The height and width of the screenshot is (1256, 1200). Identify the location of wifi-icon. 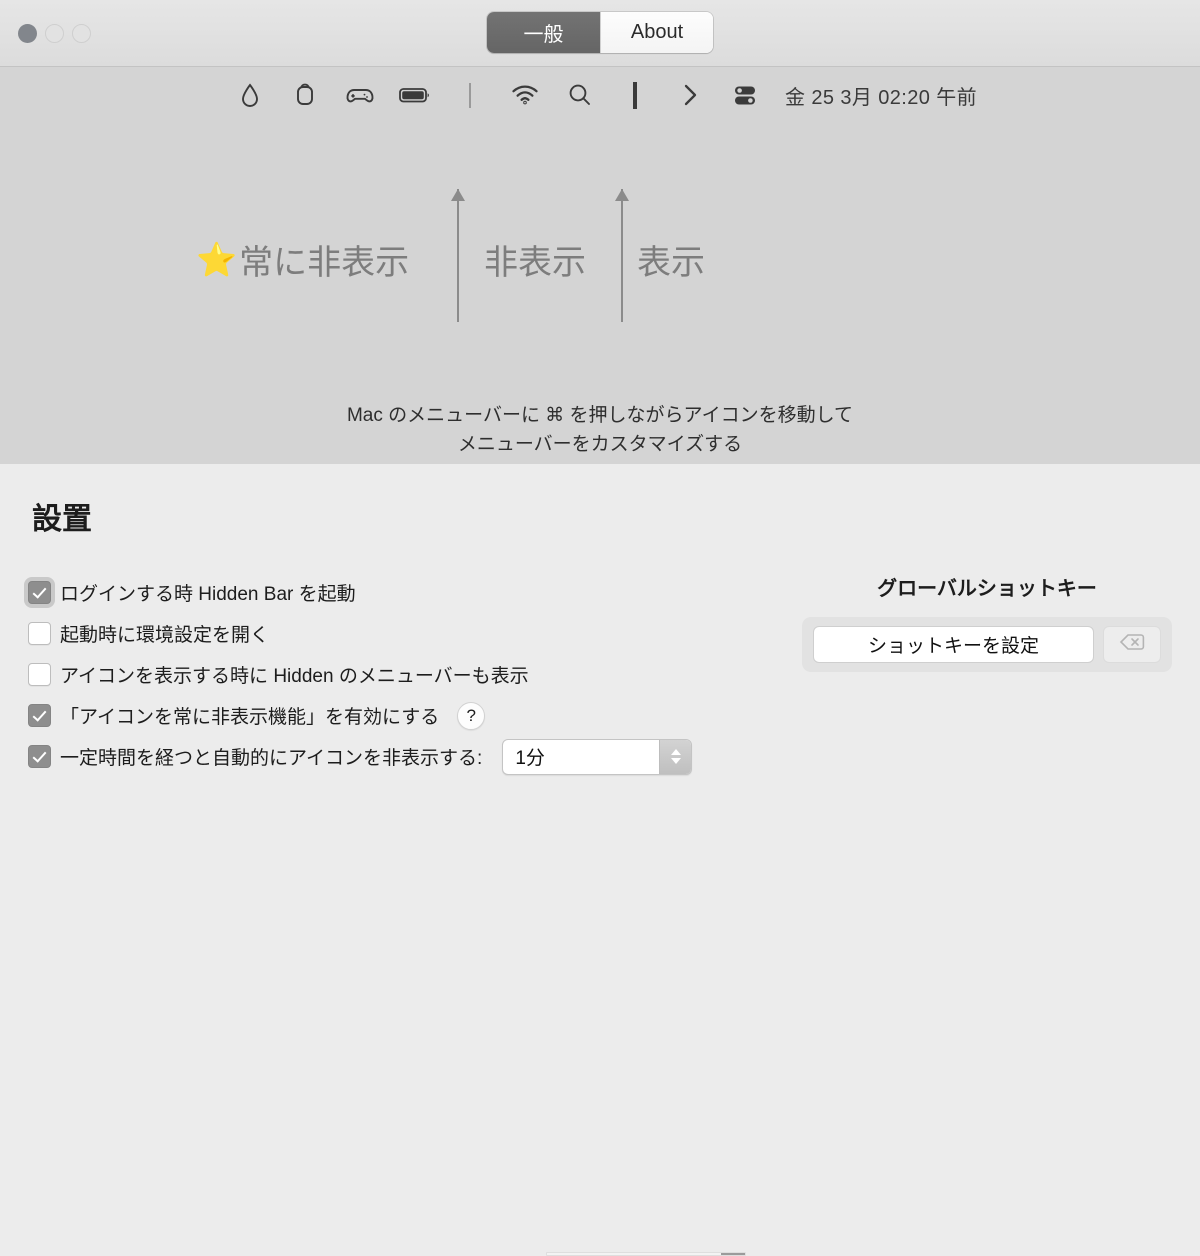
(525, 95).